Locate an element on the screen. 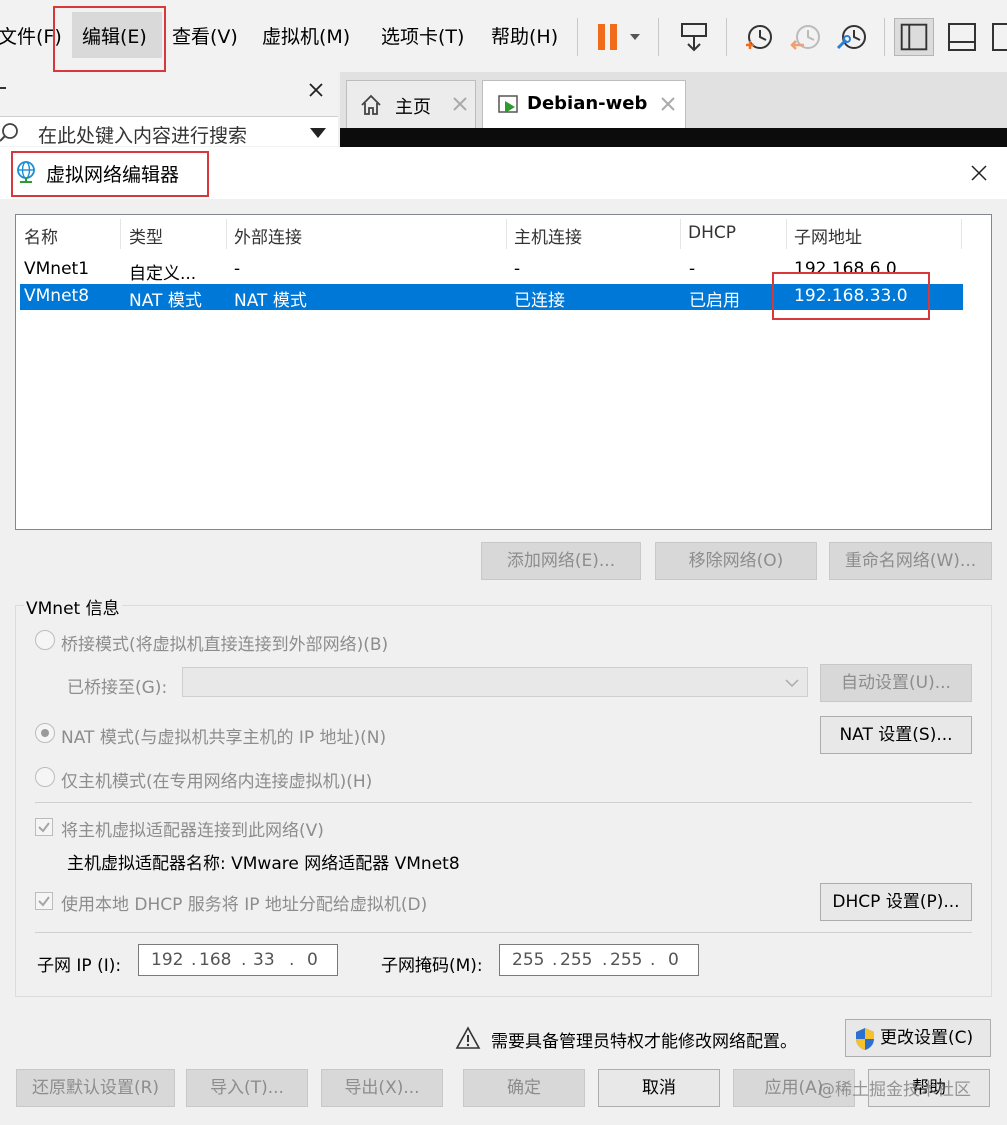  send-keys-icon is located at coordinates (694, 37).